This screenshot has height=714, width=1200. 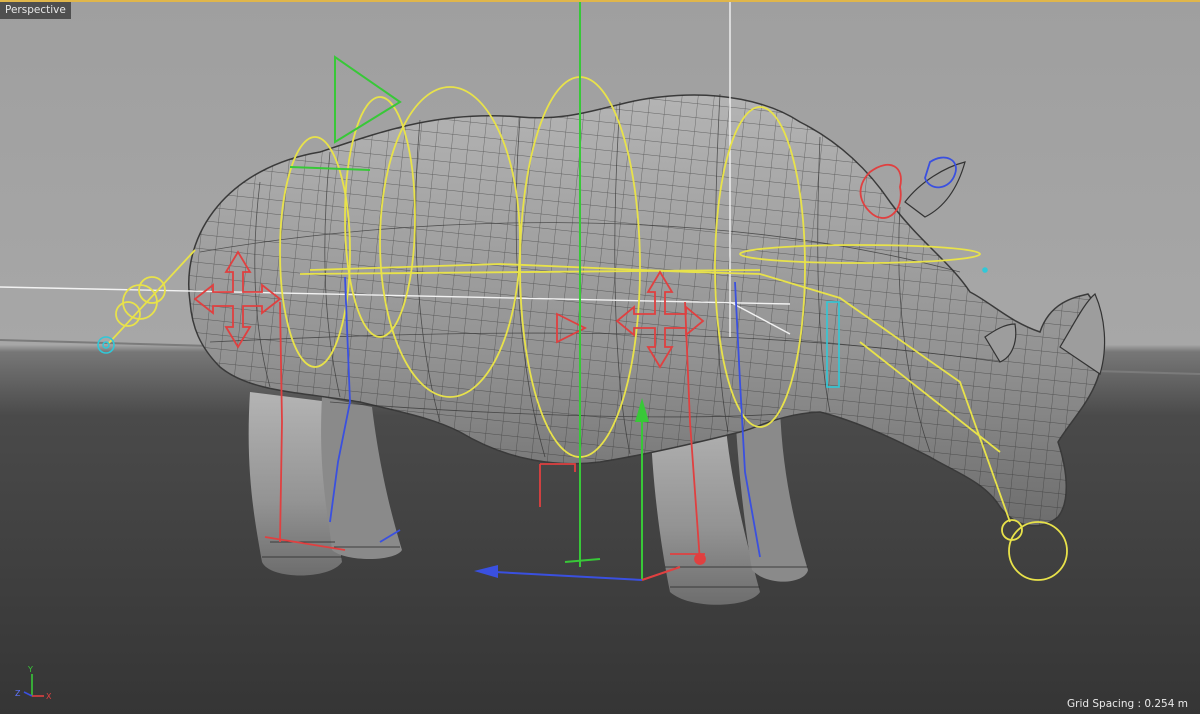 What do you see at coordinates (33, 683) in the screenshot?
I see `world-axis-gizmo: Y X Z` at bounding box center [33, 683].